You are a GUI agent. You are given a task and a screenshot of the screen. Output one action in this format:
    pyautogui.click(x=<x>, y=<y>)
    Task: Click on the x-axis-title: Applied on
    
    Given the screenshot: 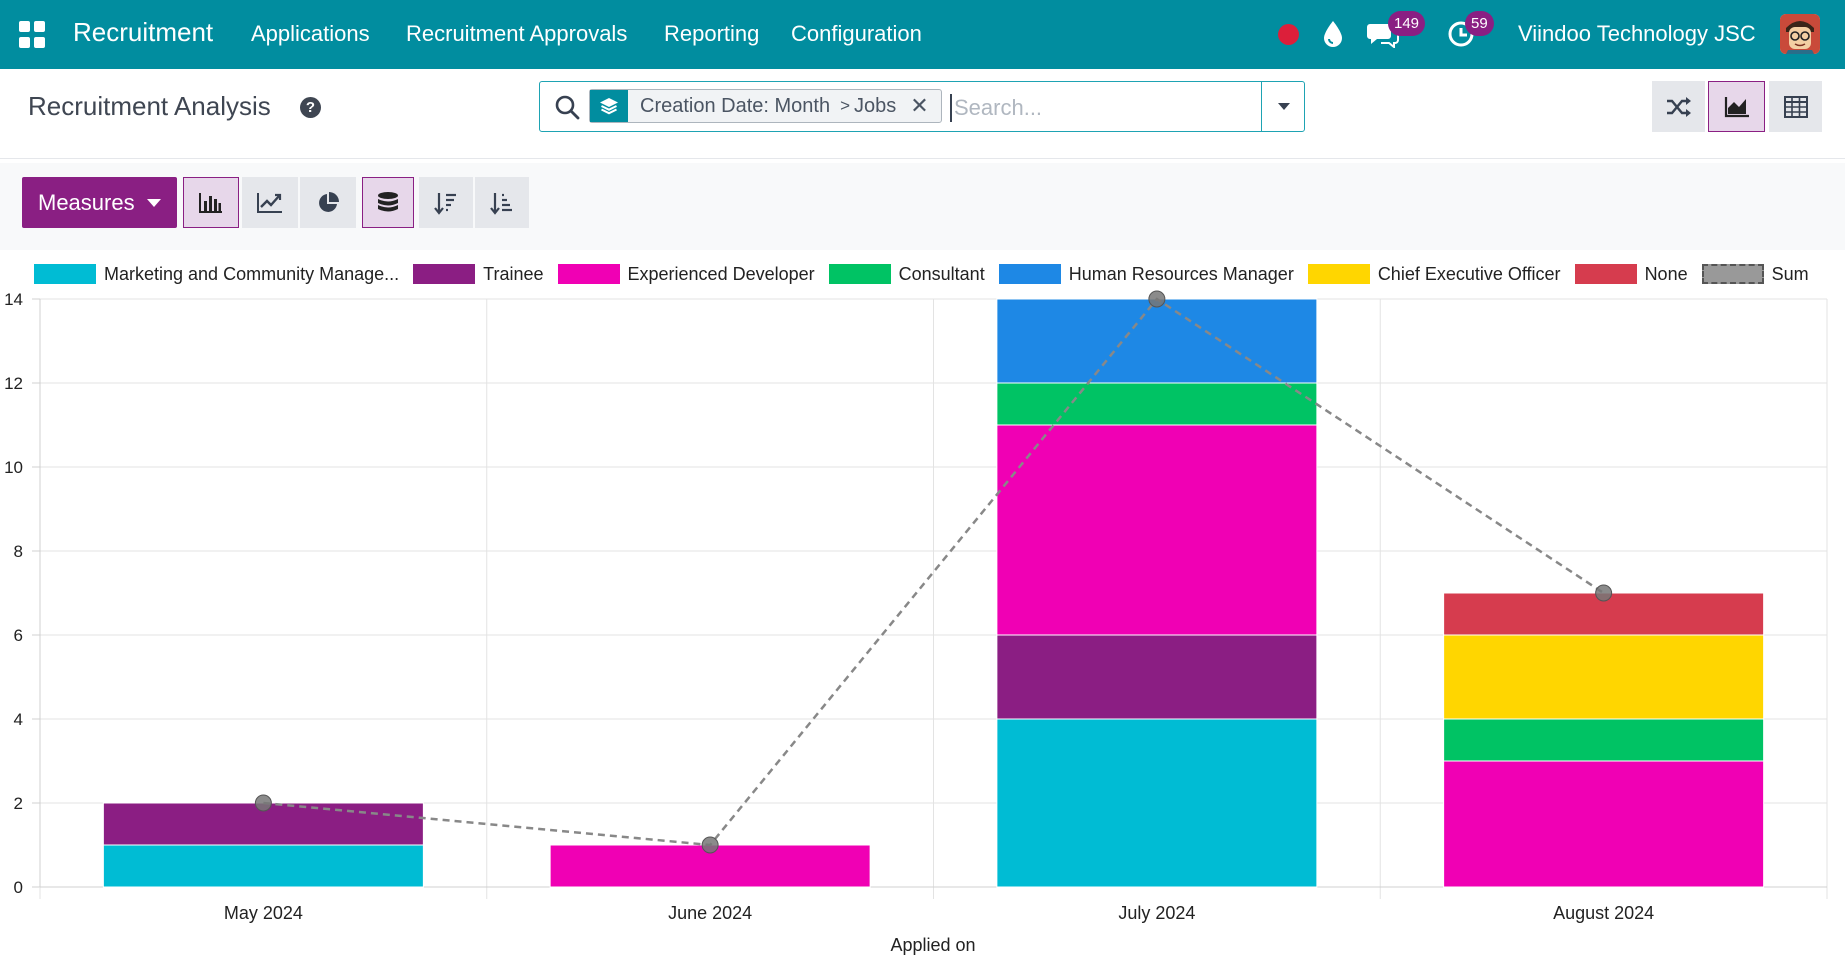 What is the action you would take?
    pyautogui.click(x=932, y=945)
    